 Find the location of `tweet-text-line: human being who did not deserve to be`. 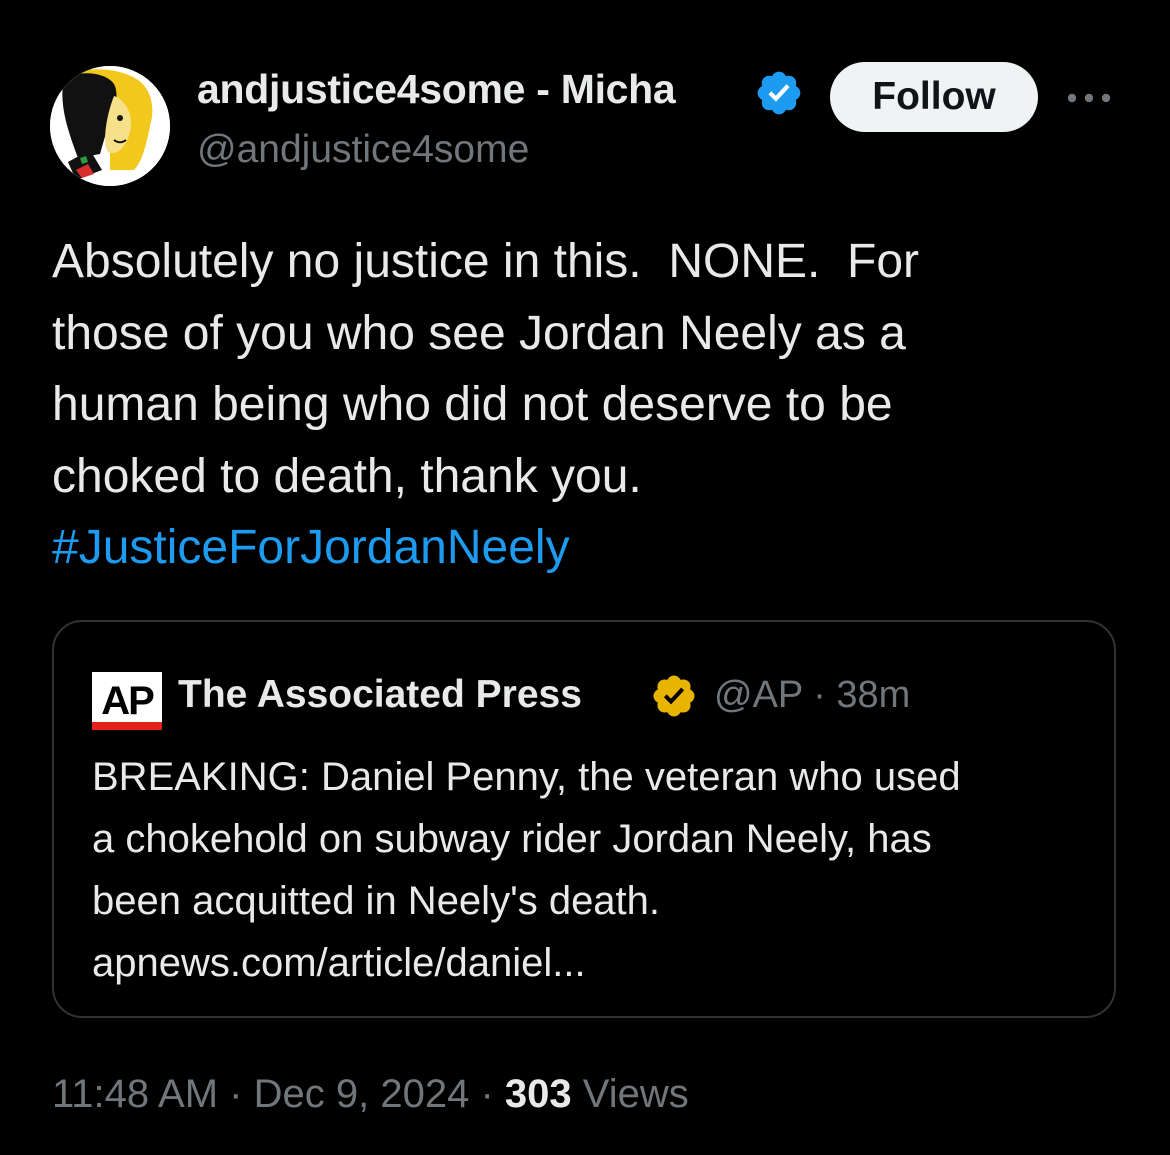

tweet-text-line: human being who did not deserve to be is located at coordinates (472, 404).